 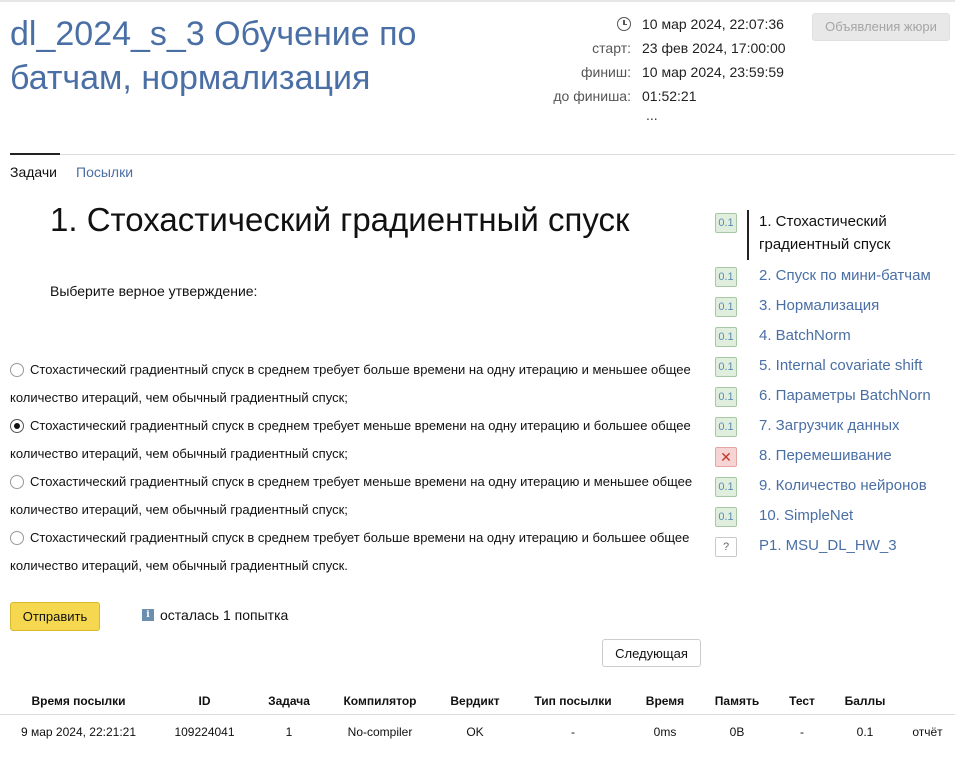 I want to click on unknown-badge-icon: ?, so click(x=726, y=547).